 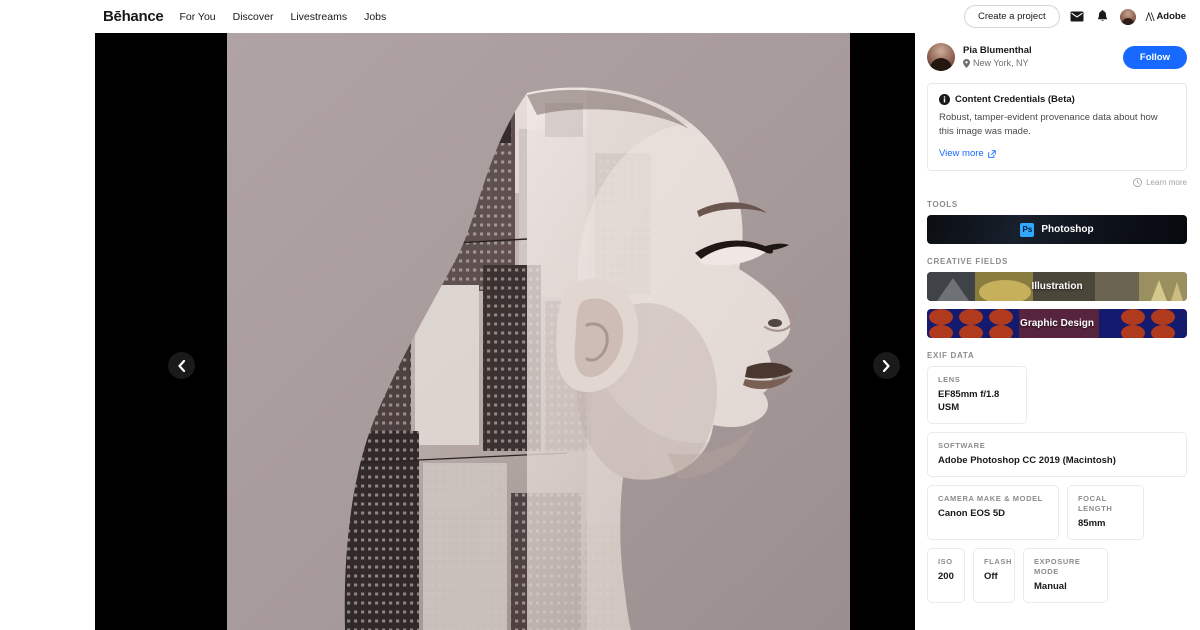 What do you see at coordinates (253, 17) in the screenshot?
I see `nav-item-discover: Discover` at bounding box center [253, 17].